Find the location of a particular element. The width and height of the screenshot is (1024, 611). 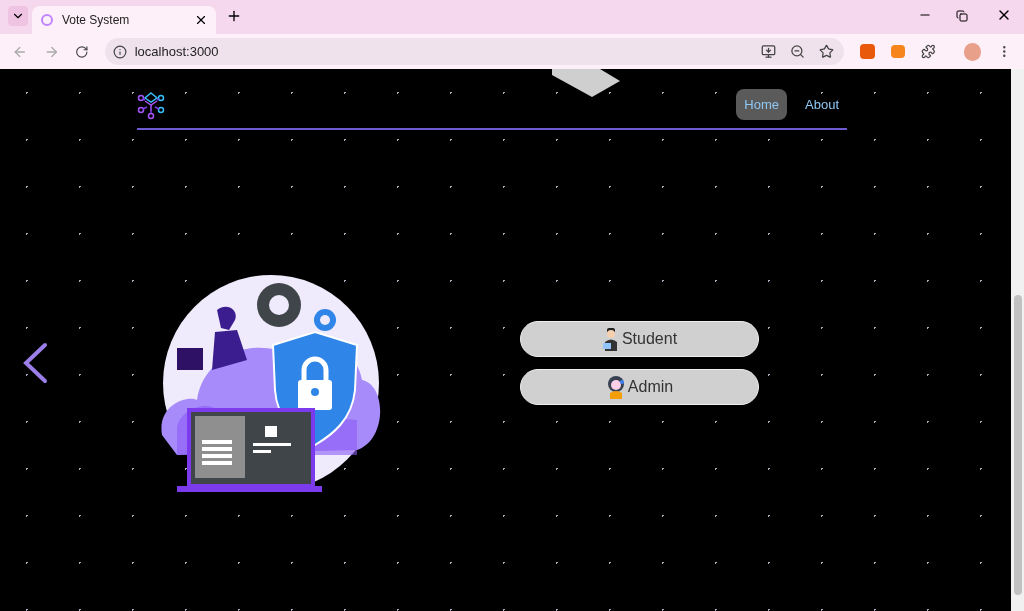

new-tab-icon is located at coordinates (234, 16).